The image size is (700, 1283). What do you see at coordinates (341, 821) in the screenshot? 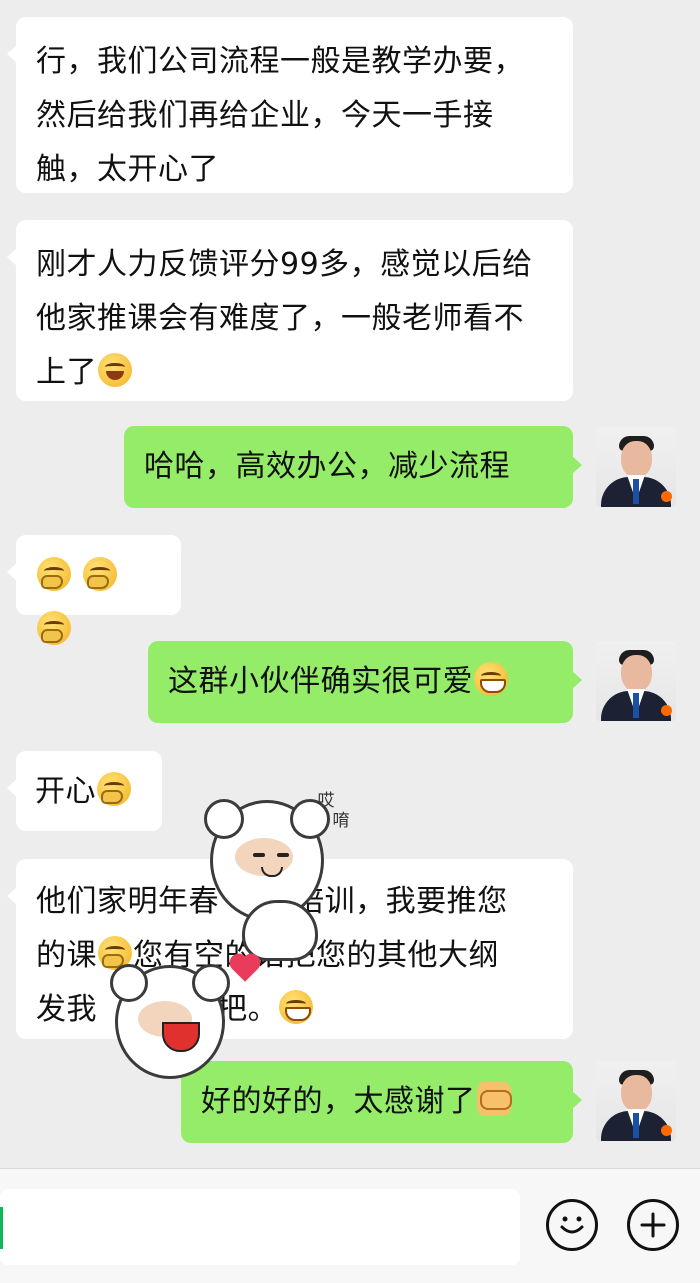
I see `sticker-text: 唷` at bounding box center [341, 821].